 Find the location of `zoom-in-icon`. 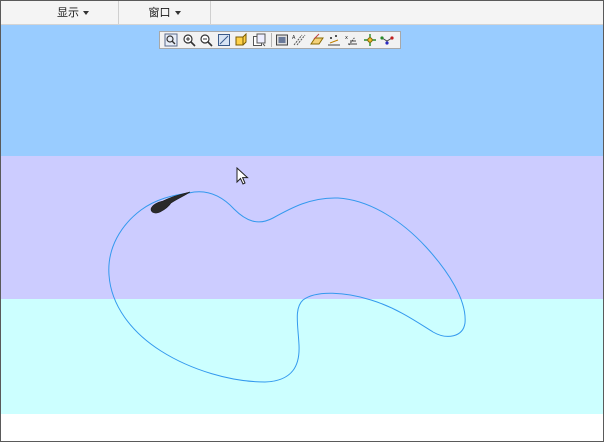

zoom-in-icon is located at coordinates (189, 40).